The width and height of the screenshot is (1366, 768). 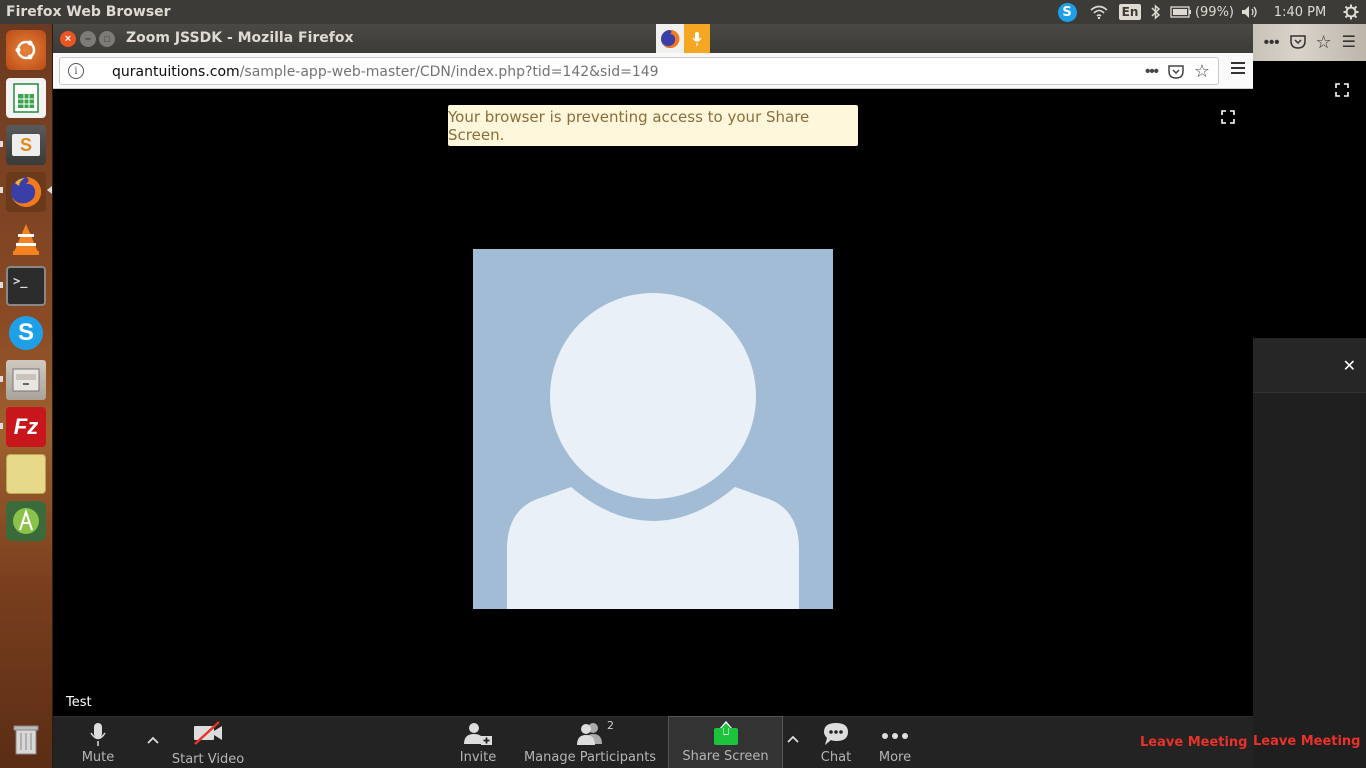 What do you see at coordinates (26, 333) in the screenshot?
I see `skype-icon: S` at bounding box center [26, 333].